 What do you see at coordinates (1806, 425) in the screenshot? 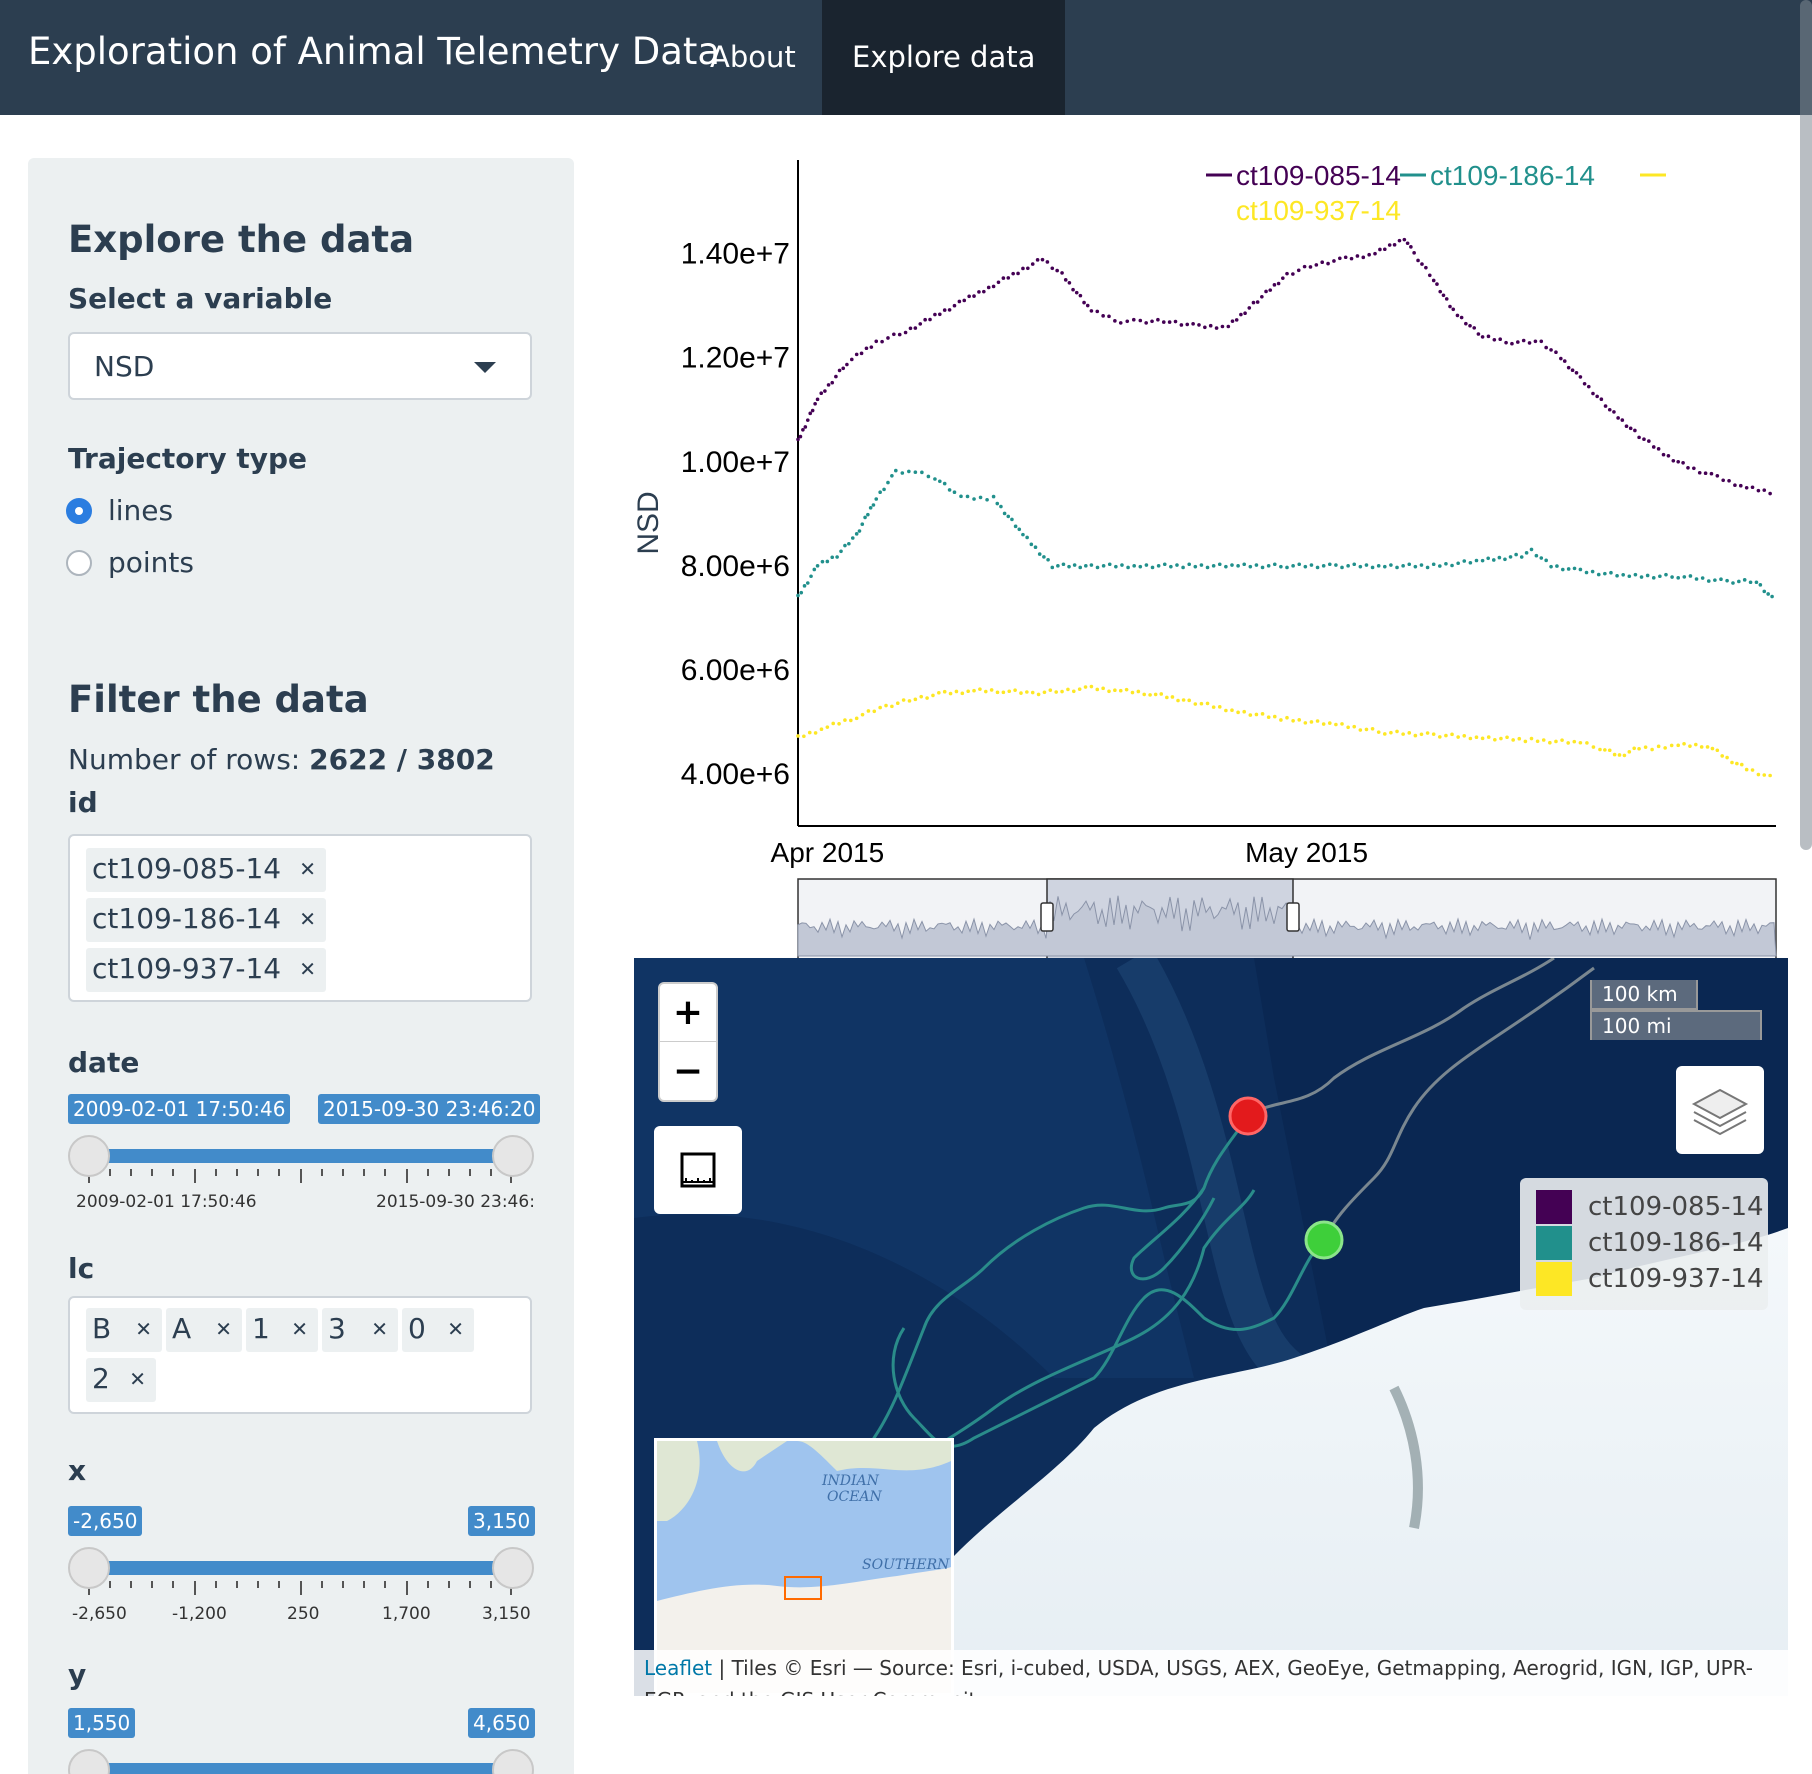
I see `page-scrollbar` at bounding box center [1806, 425].